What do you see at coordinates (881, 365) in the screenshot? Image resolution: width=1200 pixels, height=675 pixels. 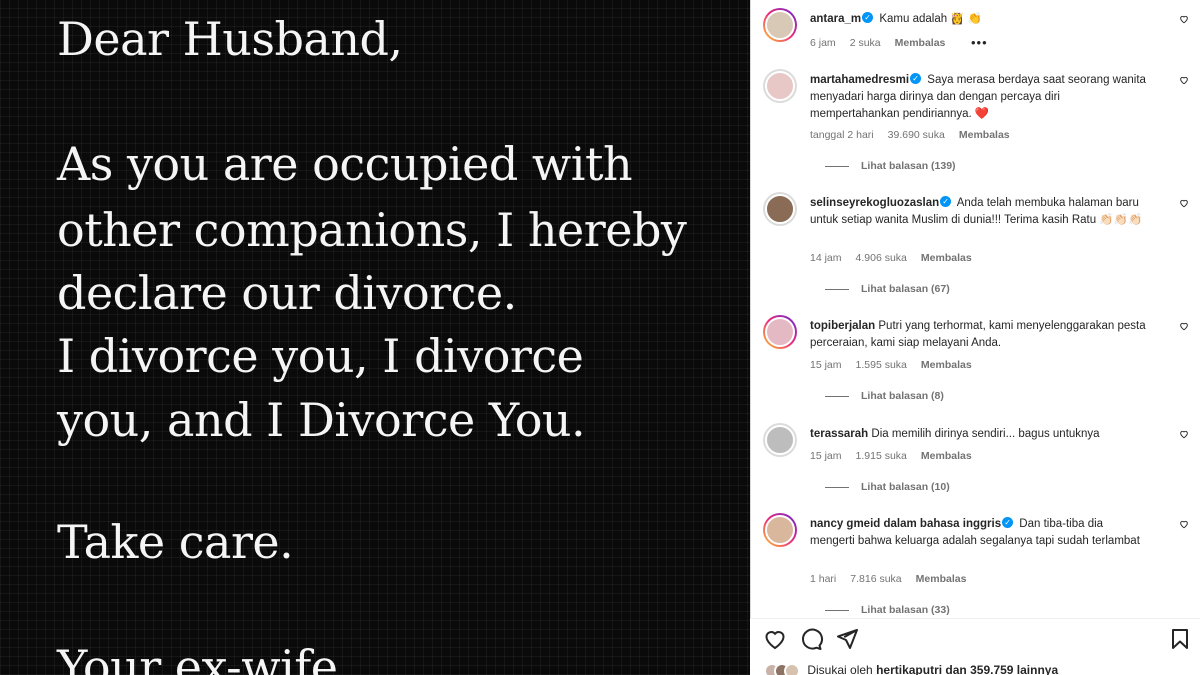 I see `comment-likes: 1.595 suka` at bounding box center [881, 365].